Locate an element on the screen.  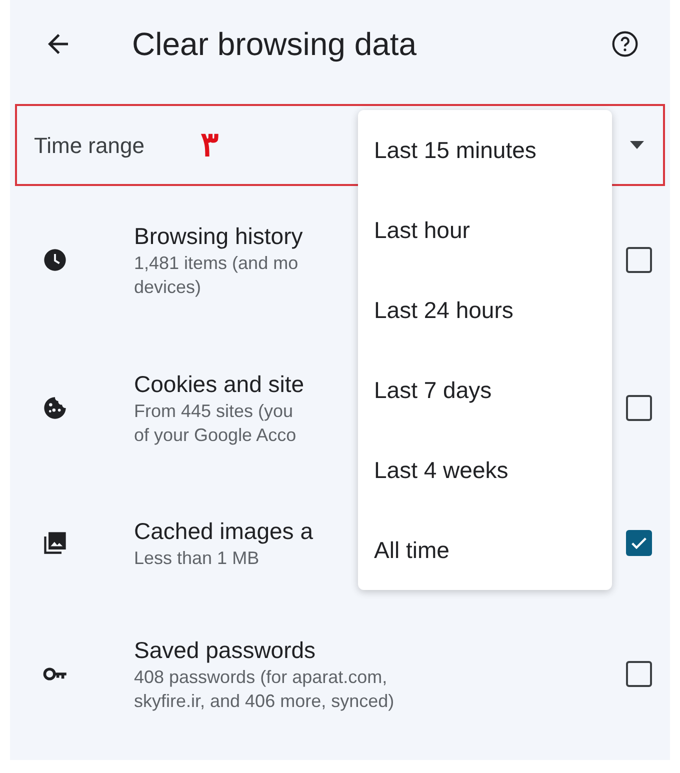
dropdown-caret-icon is located at coordinates (637, 145).